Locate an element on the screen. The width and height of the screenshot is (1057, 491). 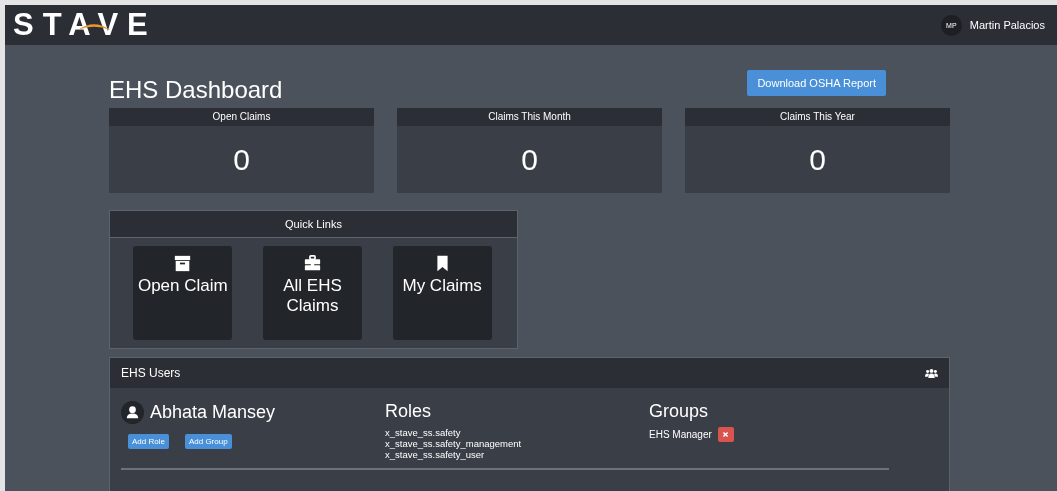
remove-button is located at coordinates (725, 434).